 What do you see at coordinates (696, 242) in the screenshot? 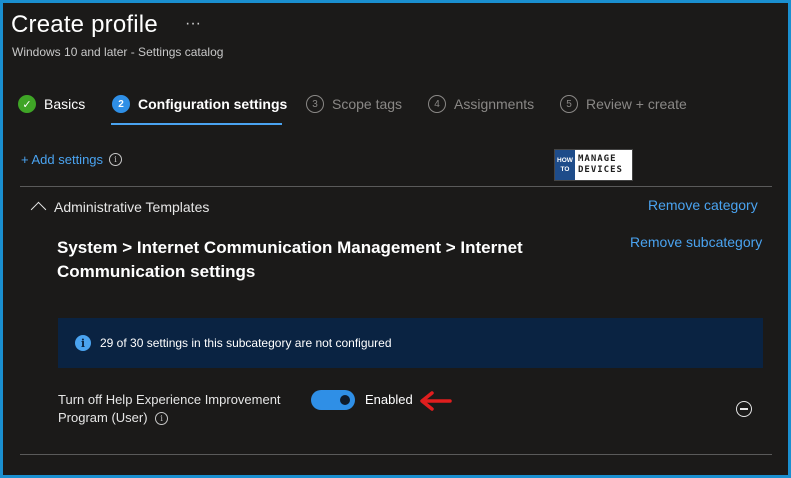
I see `remove-subcategory-link: Remove subcategory` at bounding box center [696, 242].